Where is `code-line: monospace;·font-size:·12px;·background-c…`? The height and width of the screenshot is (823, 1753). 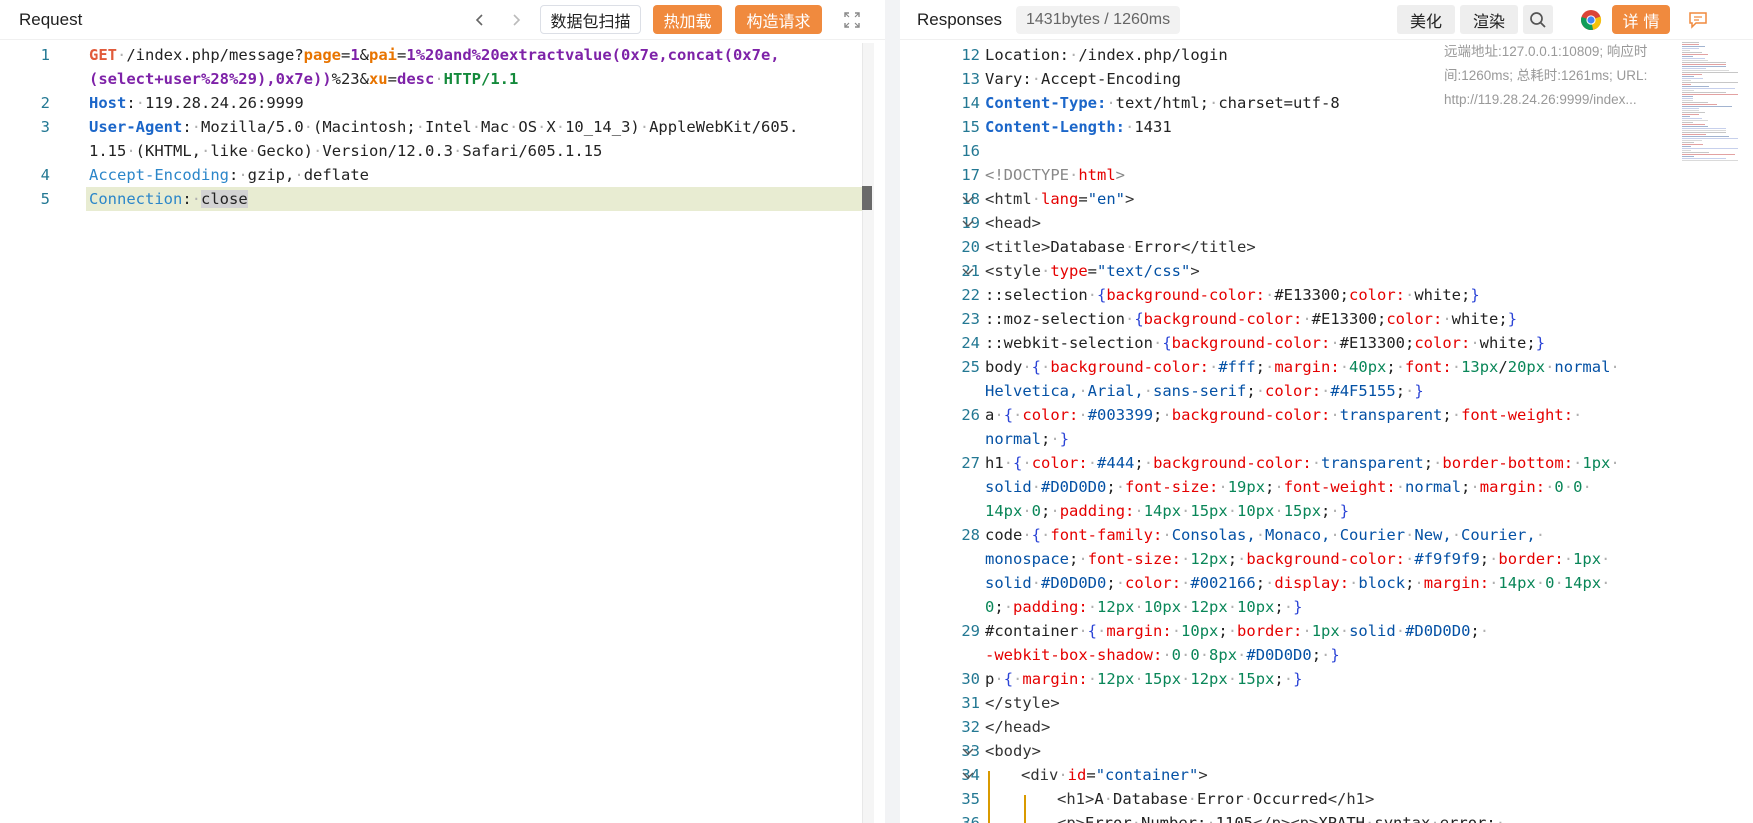 code-line: monospace;·font-size:·12px;·background-c… is located at coordinates (1326, 559).